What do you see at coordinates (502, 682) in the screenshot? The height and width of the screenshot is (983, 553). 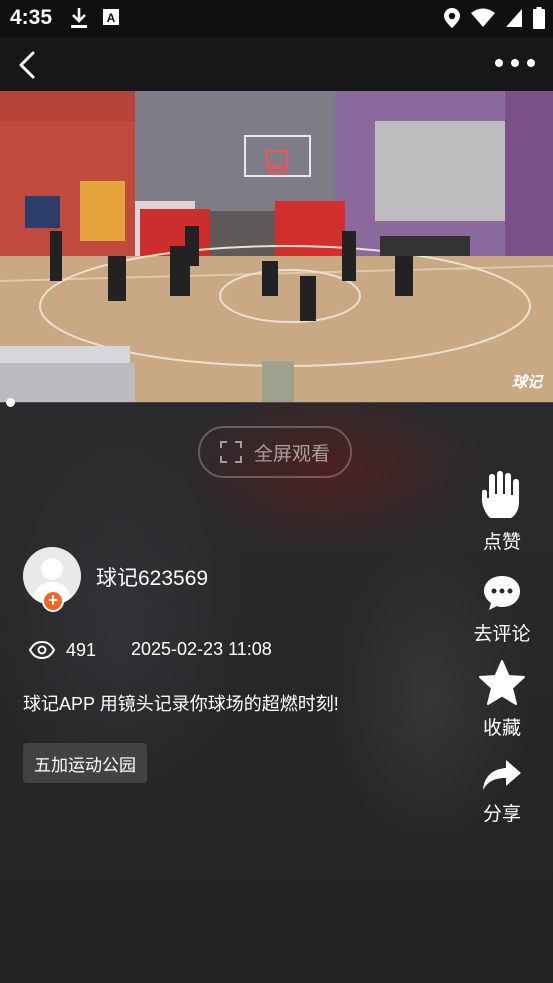 I see `star-icon` at bounding box center [502, 682].